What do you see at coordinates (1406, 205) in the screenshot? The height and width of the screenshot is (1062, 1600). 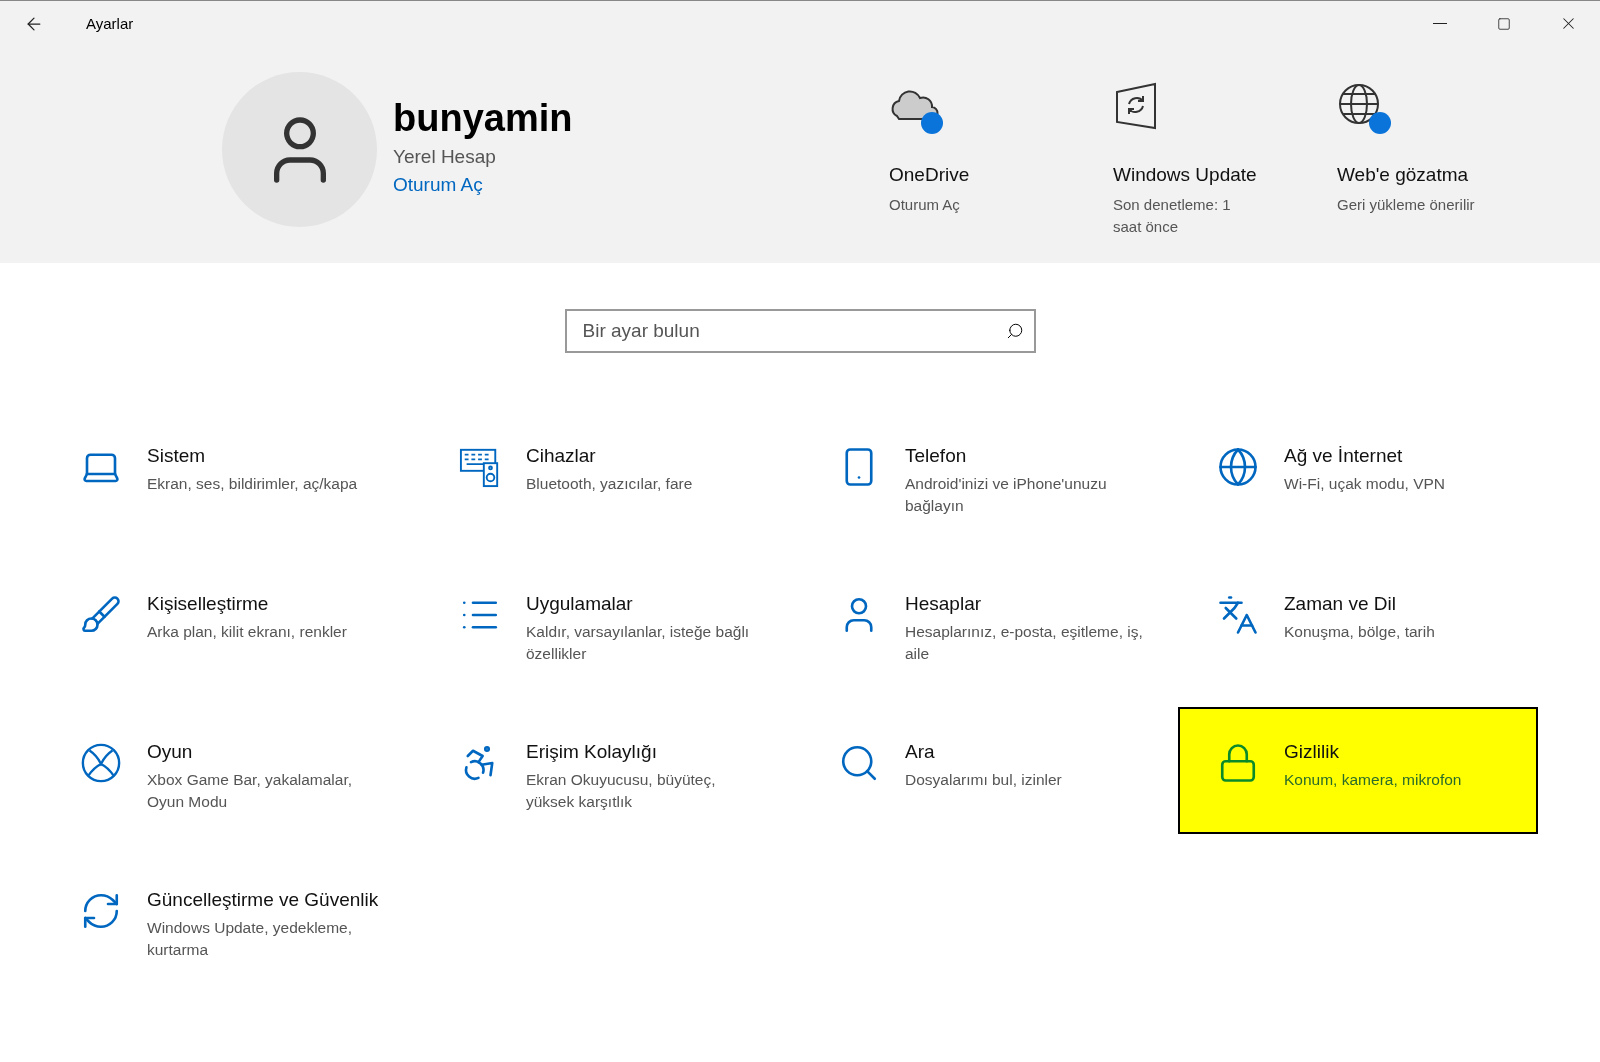 I see `card-subtitle: Geri yükleme önerilir` at bounding box center [1406, 205].